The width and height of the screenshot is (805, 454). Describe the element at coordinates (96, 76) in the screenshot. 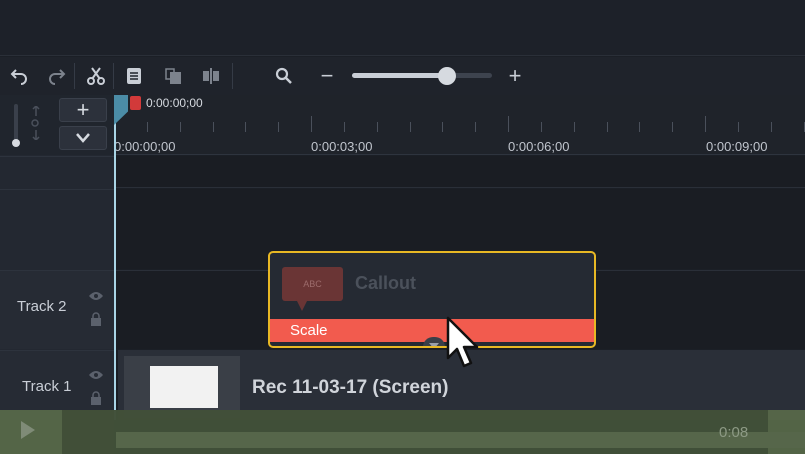

I see `cut-icon` at that location.